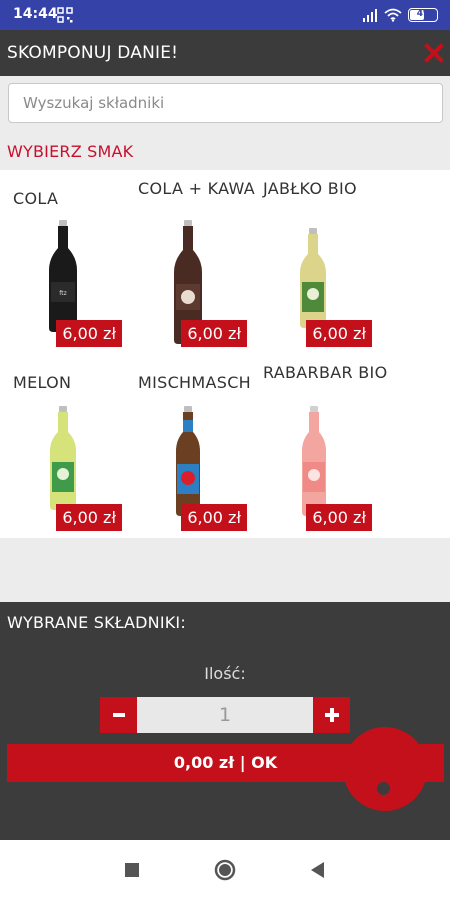 This screenshot has height=900, width=450. I want to click on battery-icon: 49, so click(423, 15).